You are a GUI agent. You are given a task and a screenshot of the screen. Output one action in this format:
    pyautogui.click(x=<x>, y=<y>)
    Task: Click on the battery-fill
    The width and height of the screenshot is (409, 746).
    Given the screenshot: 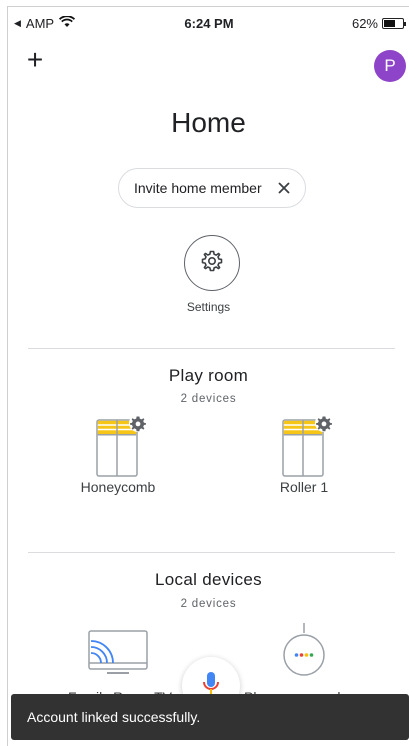 What is the action you would take?
    pyautogui.click(x=390, y=23)
    